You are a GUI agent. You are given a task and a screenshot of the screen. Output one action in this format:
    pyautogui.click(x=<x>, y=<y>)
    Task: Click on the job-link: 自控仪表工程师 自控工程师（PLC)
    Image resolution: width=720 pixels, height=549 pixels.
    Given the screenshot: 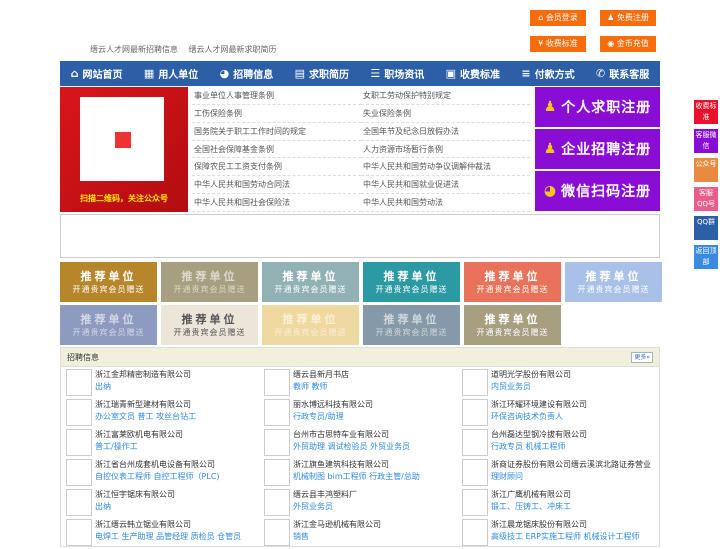 What is the action you would take?
    pyautogui.click(x=157, y=477)
    